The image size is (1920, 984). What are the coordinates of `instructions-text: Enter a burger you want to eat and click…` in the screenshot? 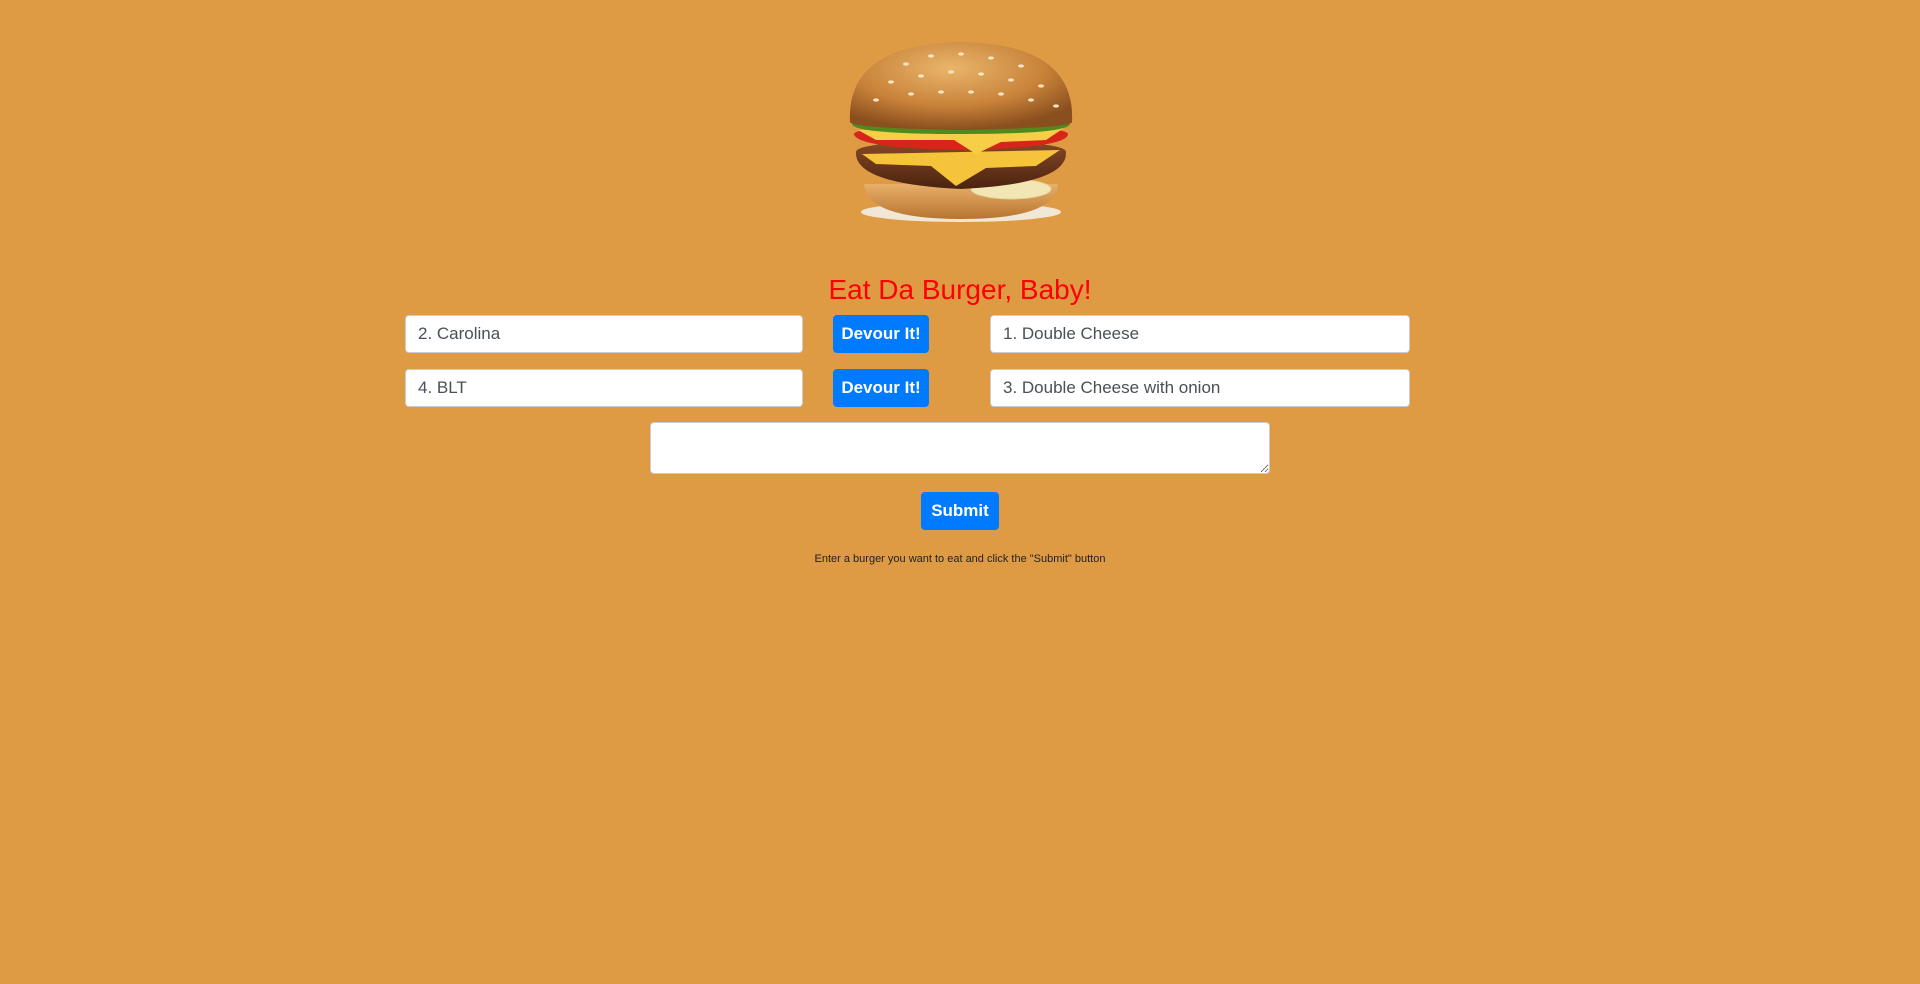 It's located at (960, 559).